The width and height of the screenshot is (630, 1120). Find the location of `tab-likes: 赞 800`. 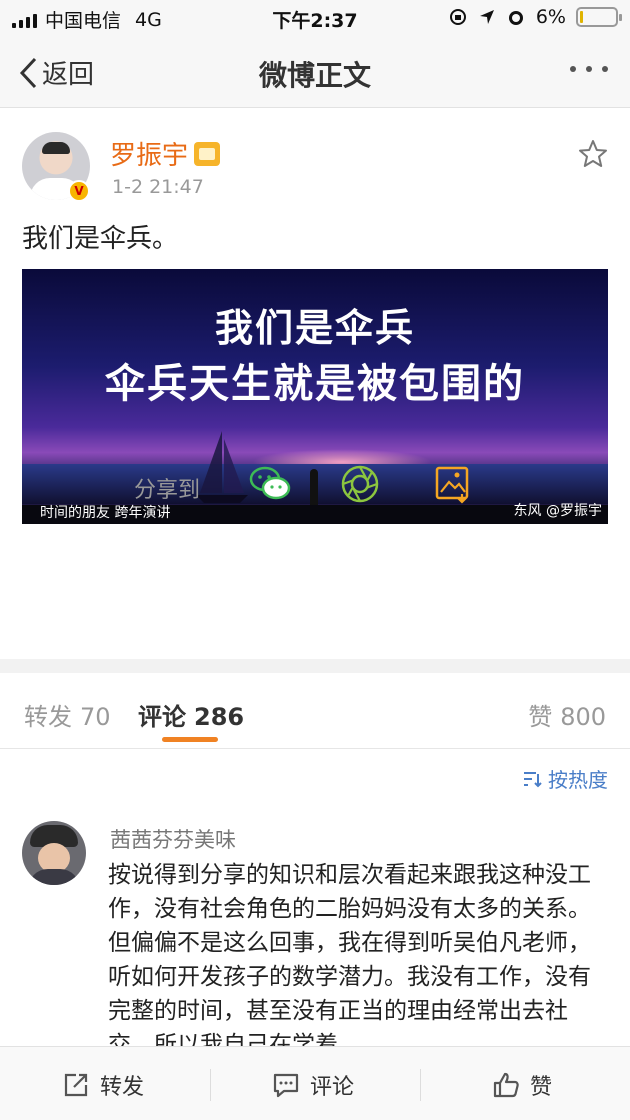

tab-likes: 赞 800 is located at coordinates (567, 714).